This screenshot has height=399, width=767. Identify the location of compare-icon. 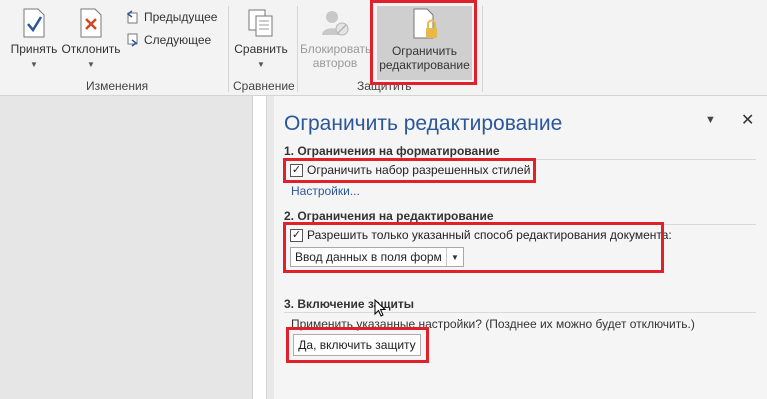
(260, 23).